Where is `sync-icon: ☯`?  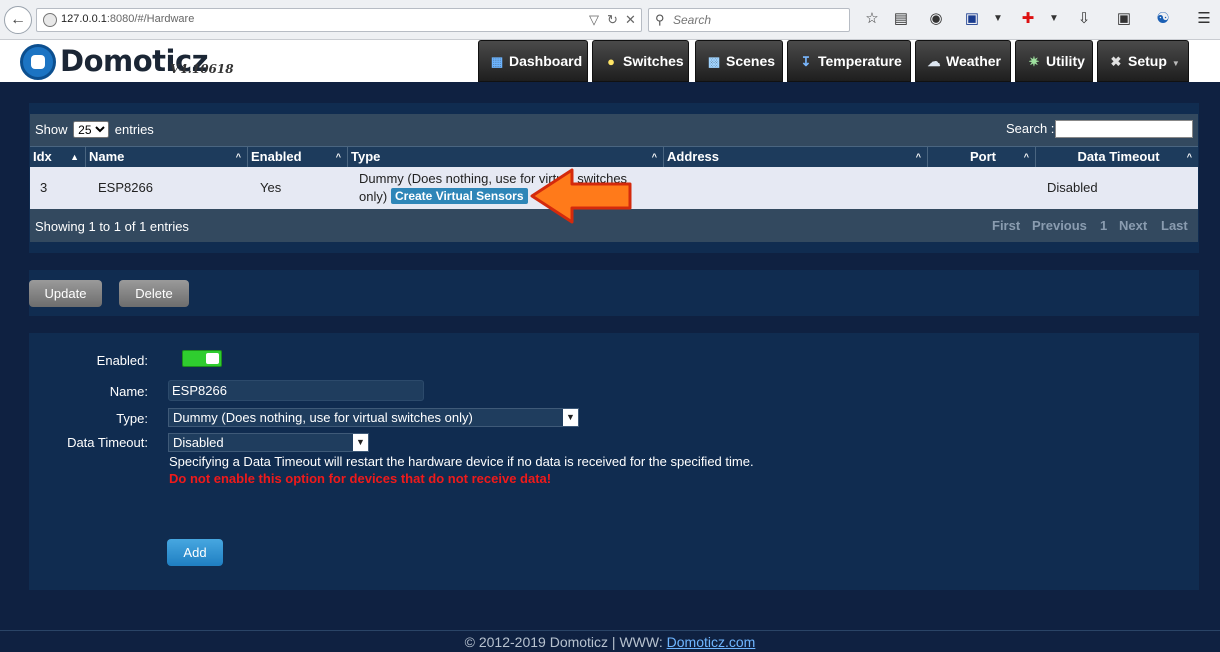 sync-icon: ☯ is located at coordinates (1163, 19).